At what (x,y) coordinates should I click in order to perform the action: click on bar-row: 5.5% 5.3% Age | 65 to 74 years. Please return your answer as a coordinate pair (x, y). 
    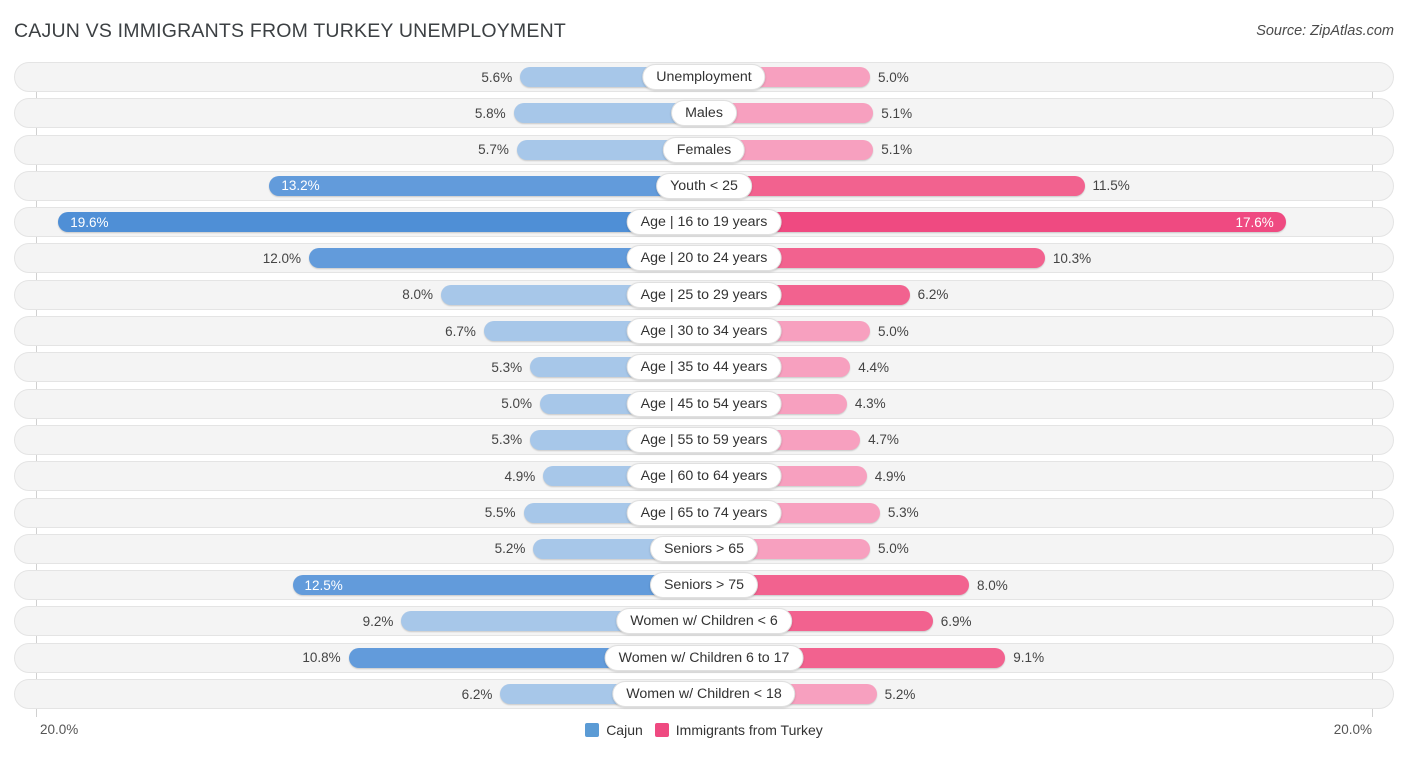
    Looking at the image, I should click on (704, 512).